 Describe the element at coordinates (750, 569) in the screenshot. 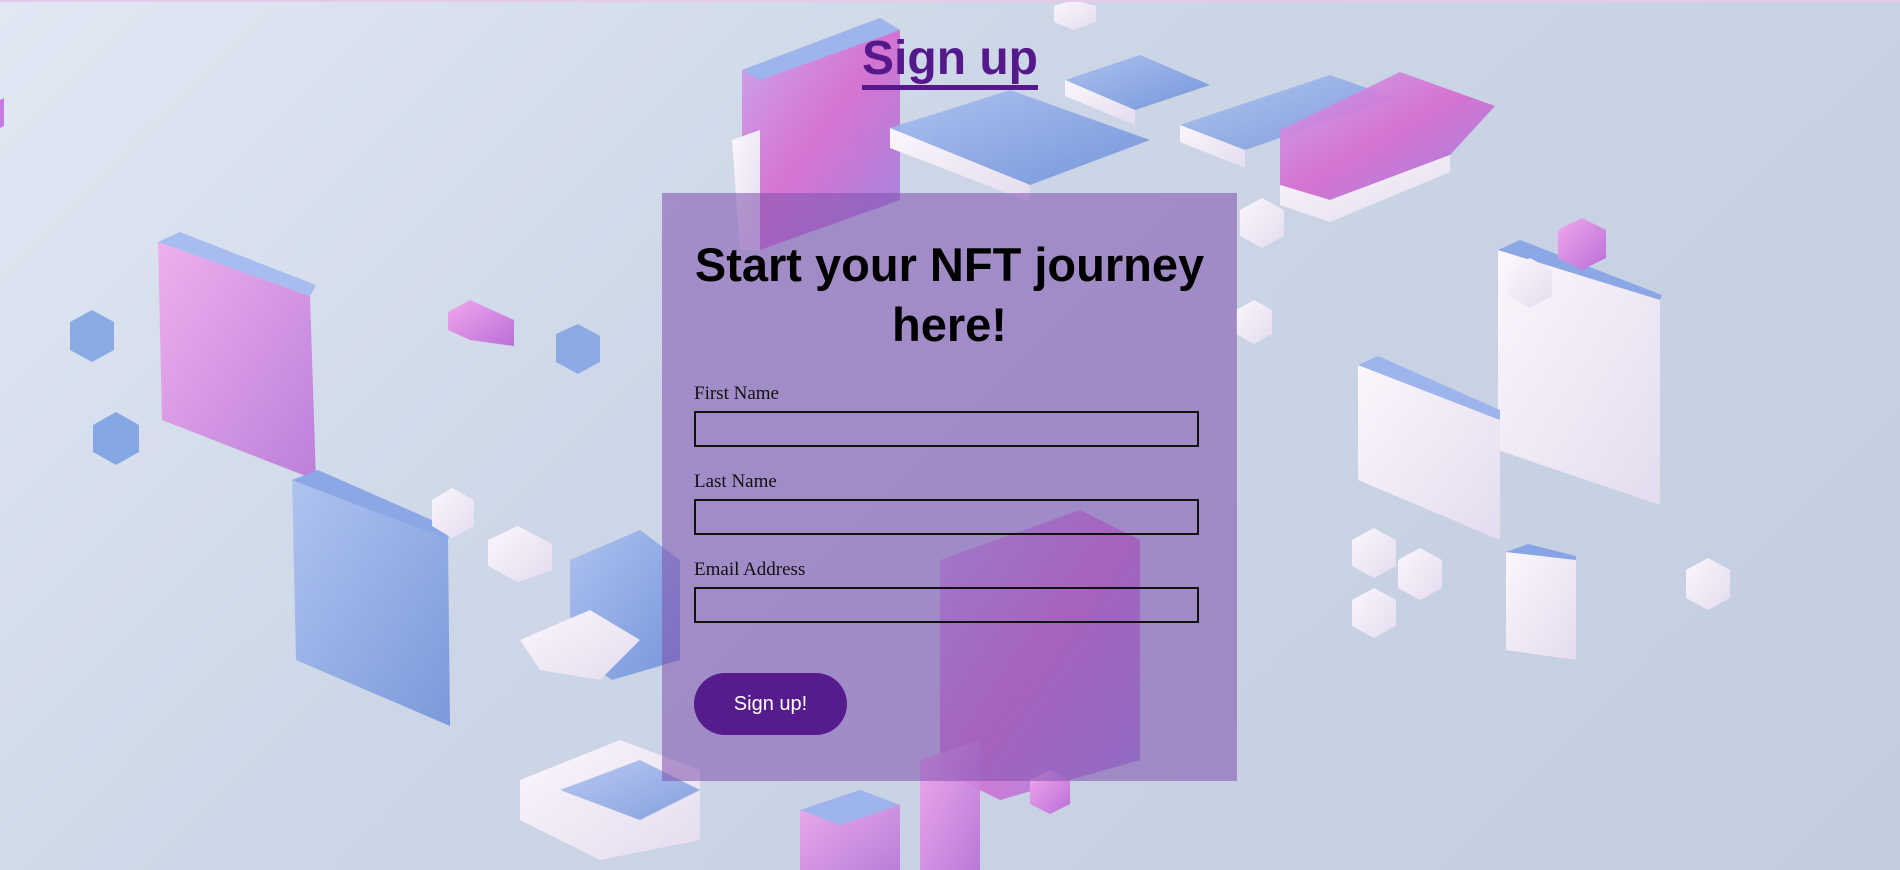

I see `email-label: Email Address` at that location.